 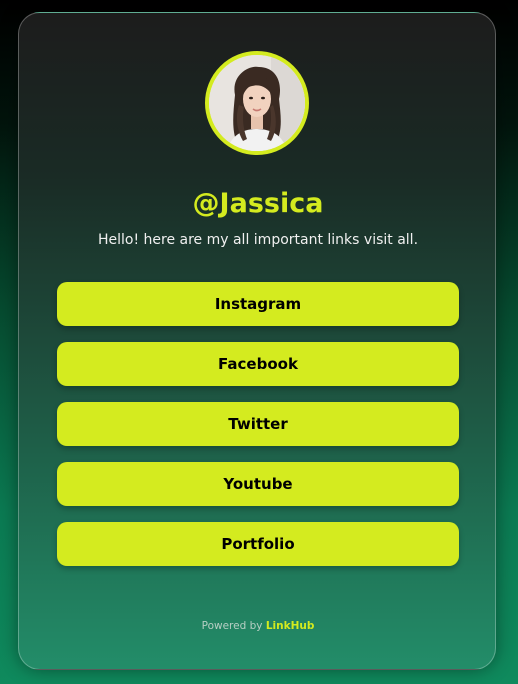 I want to click on footer: Powered by LinkHub, so click(x=258, y=626).